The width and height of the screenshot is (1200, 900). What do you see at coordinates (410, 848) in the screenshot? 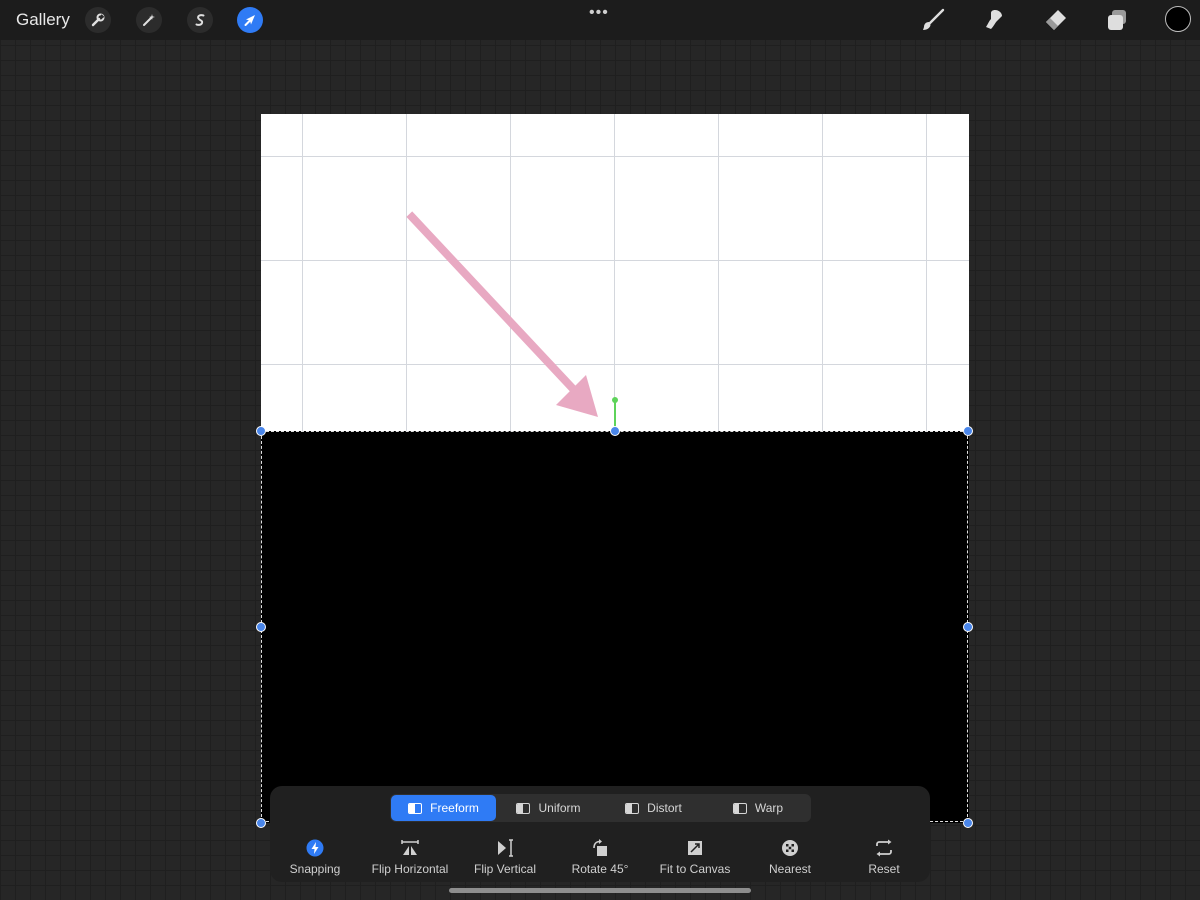
I see `flip-horizontal-icon` at bounding box center [410, 848].